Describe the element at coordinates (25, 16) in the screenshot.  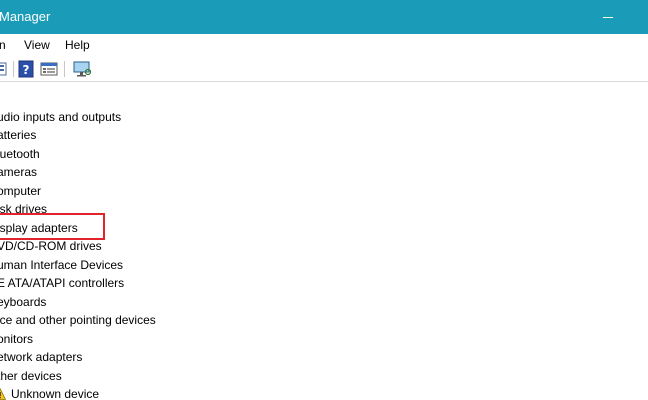
I see `window-title: Manager` at that location.